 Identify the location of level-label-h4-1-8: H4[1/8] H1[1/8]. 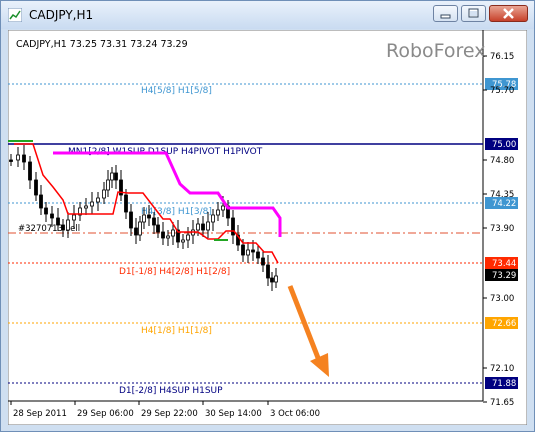
(176, 331).